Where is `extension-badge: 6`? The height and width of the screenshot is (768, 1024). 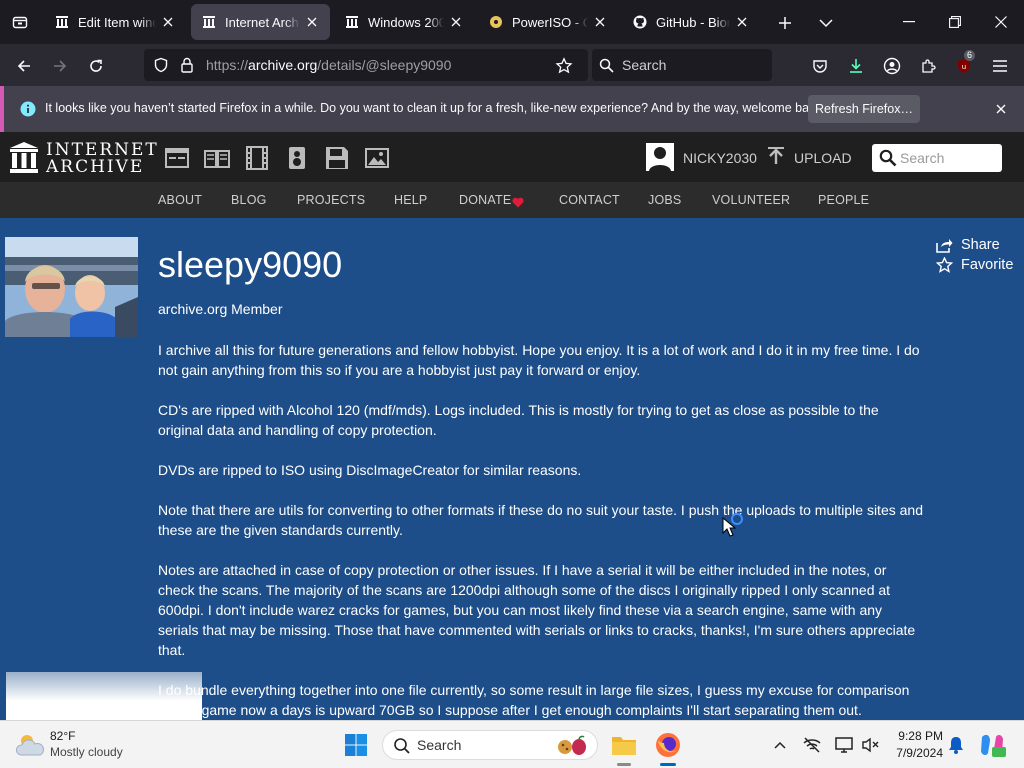
extension-badge: 6 is located at coordinates (970, 55).